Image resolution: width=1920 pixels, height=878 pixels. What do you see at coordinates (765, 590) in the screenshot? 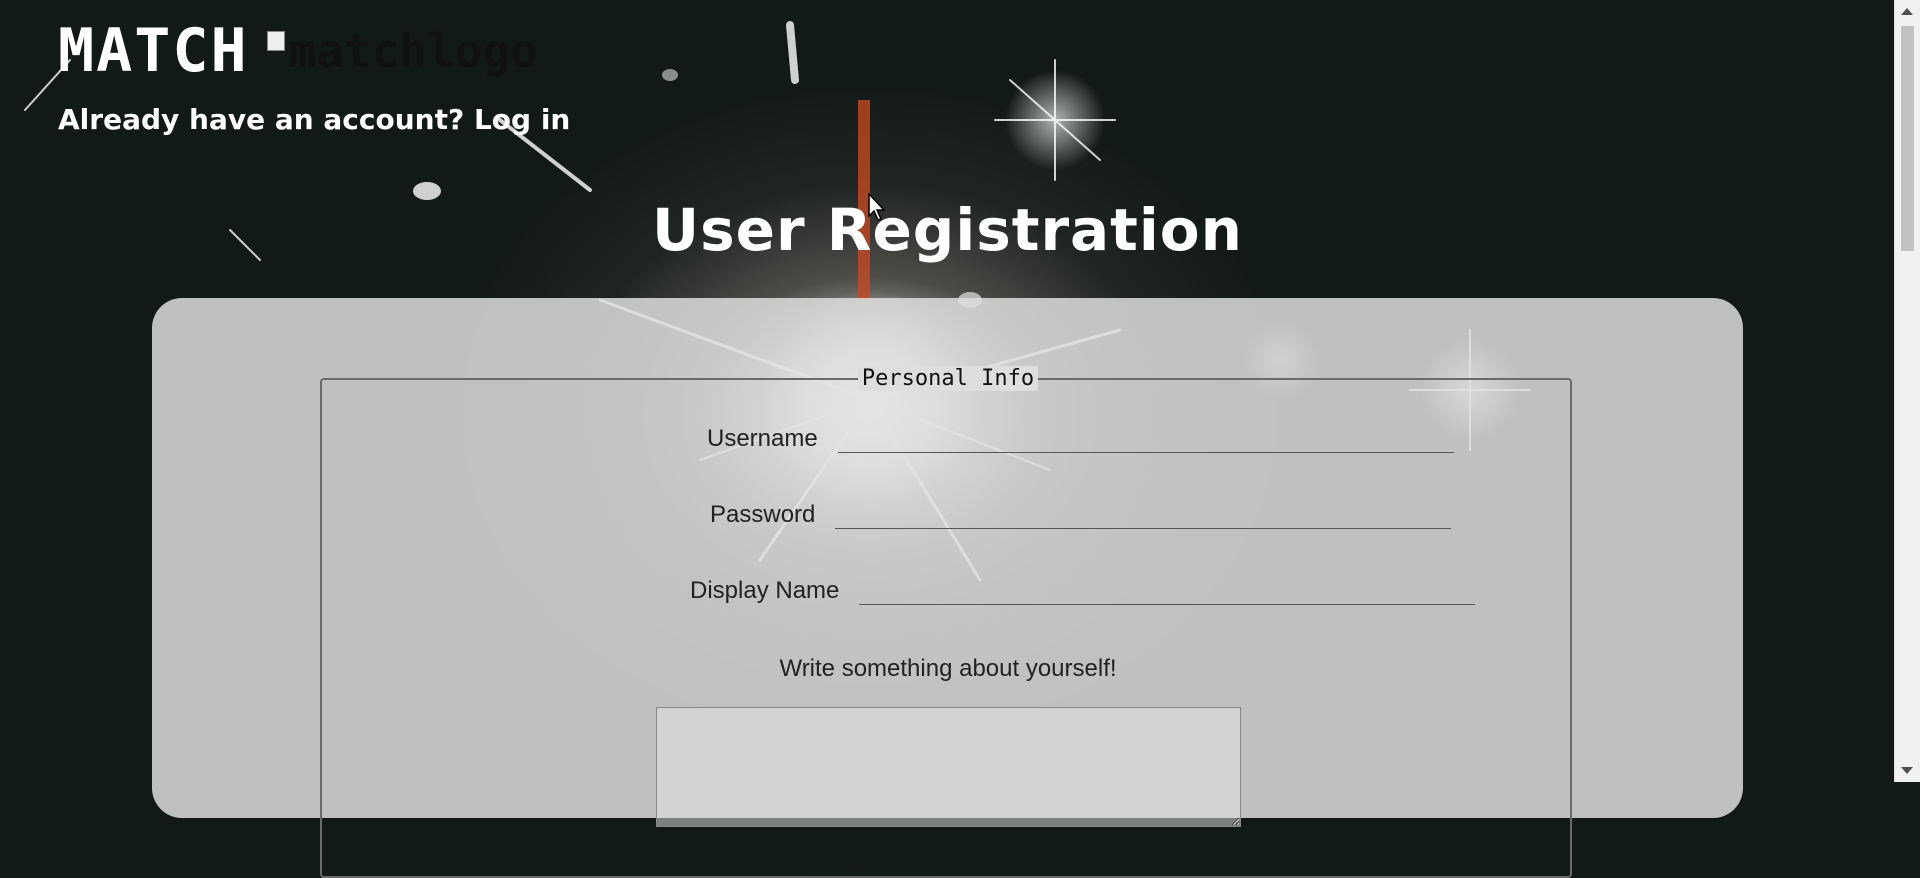
I see `display-name-label: Display Name` at bounding box center [765, 590].